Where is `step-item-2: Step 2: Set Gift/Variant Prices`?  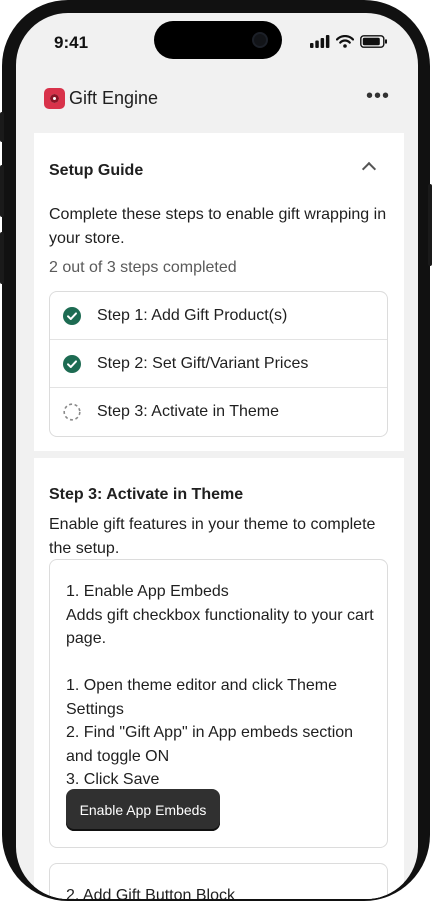 step-item-2: Step 2: Set Gift/Variant Prices is located at coordinates (218, 364).